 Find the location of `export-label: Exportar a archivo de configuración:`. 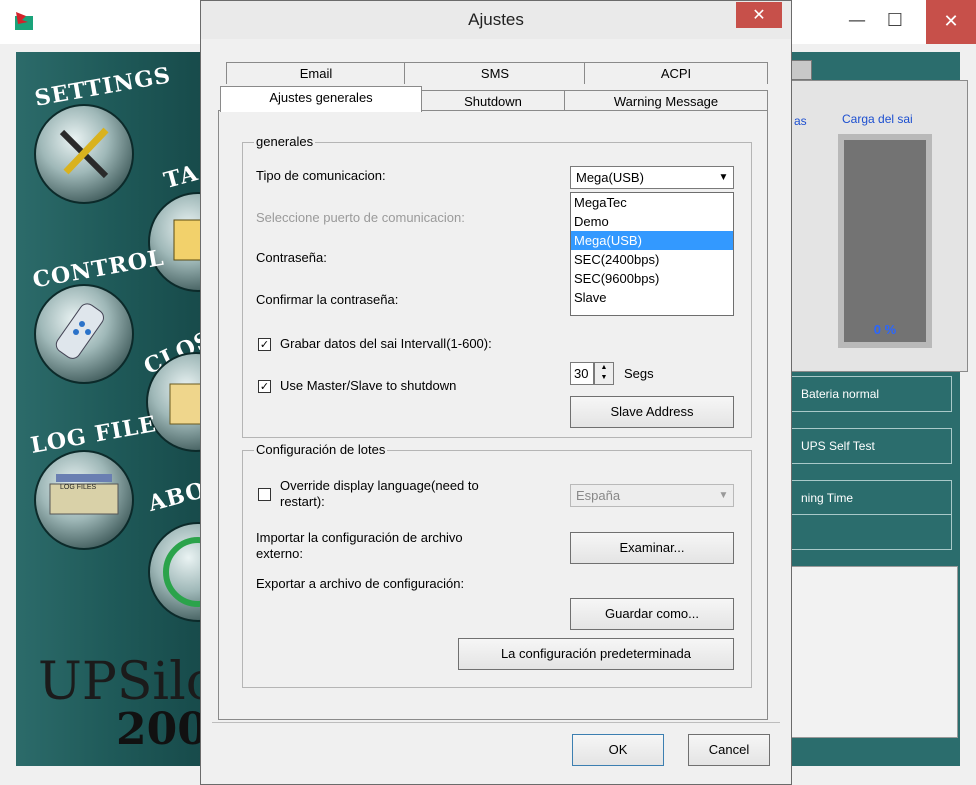

export-label: Exportar a archivo de configuración: is located at coordinates (360, 583).